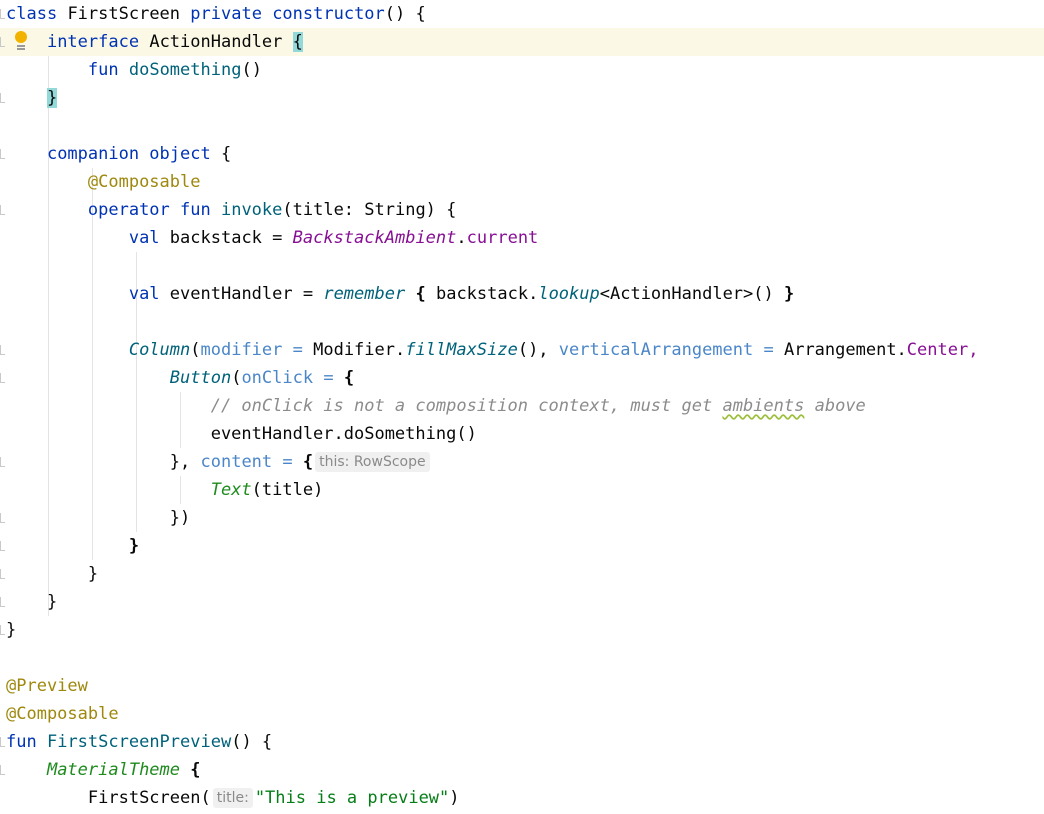  What do you see at coordinates (522, 546) in the screenshot?
I see `code-line-20: }` at bounding box center [522, 546].